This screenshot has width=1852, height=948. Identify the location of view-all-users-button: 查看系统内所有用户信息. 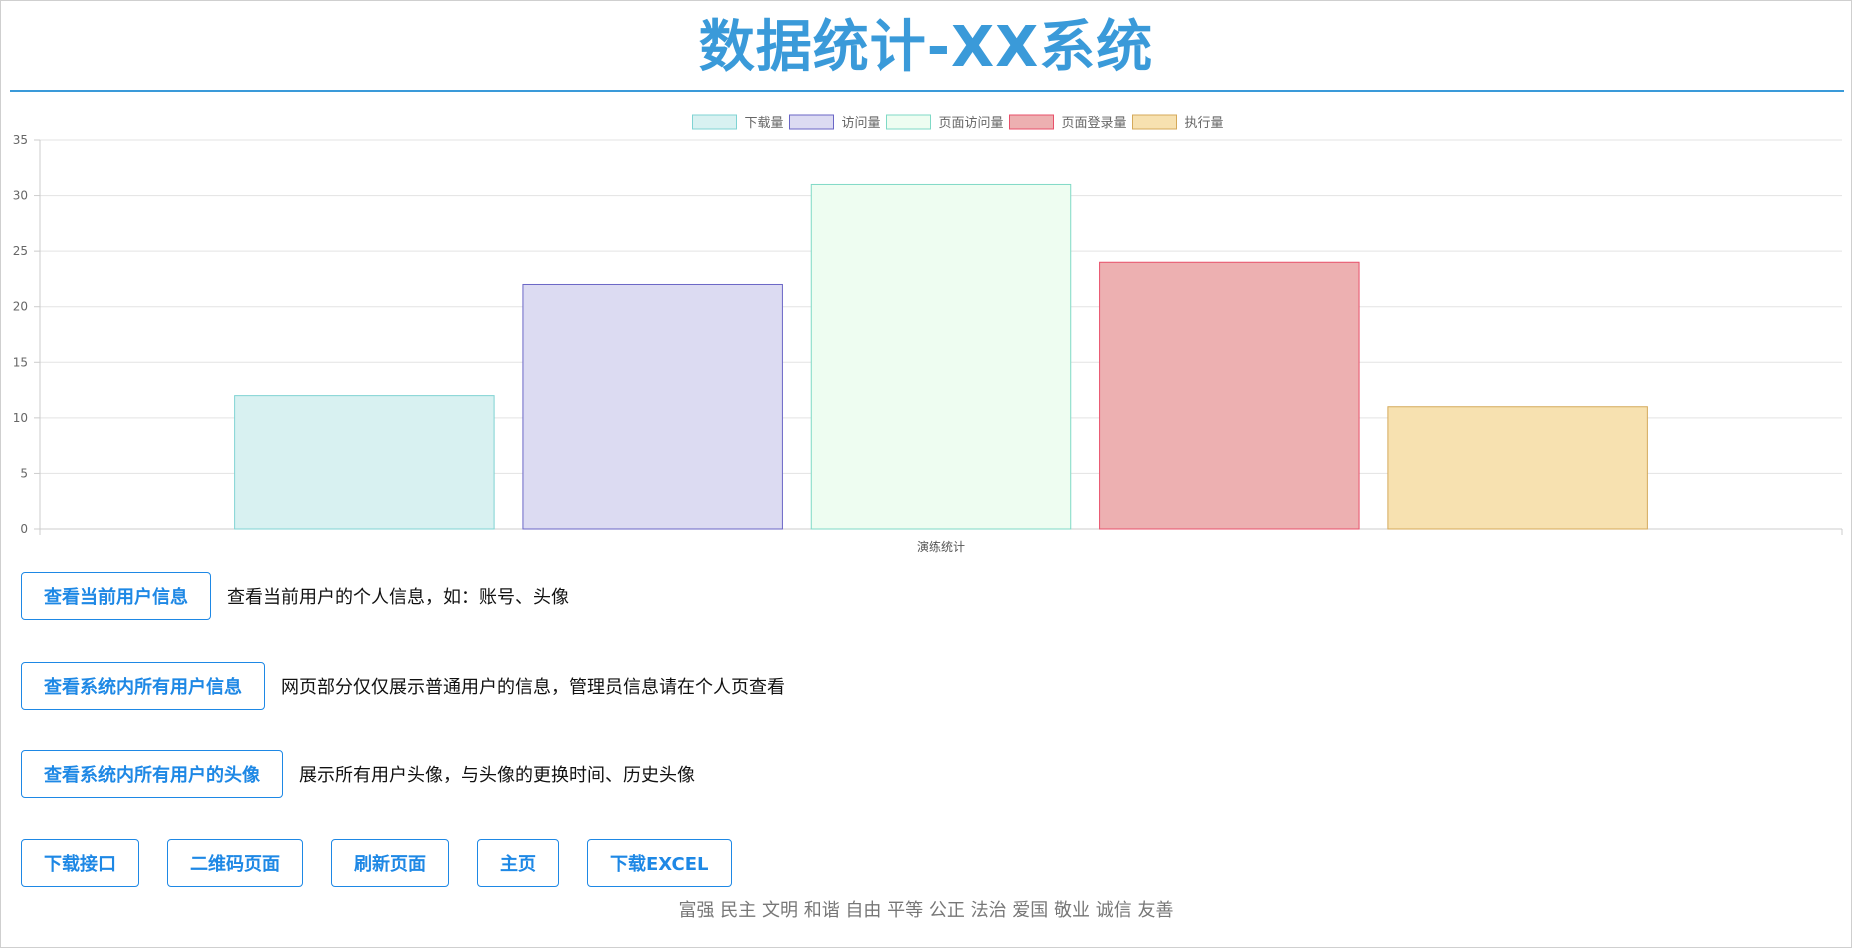
(143, 686).